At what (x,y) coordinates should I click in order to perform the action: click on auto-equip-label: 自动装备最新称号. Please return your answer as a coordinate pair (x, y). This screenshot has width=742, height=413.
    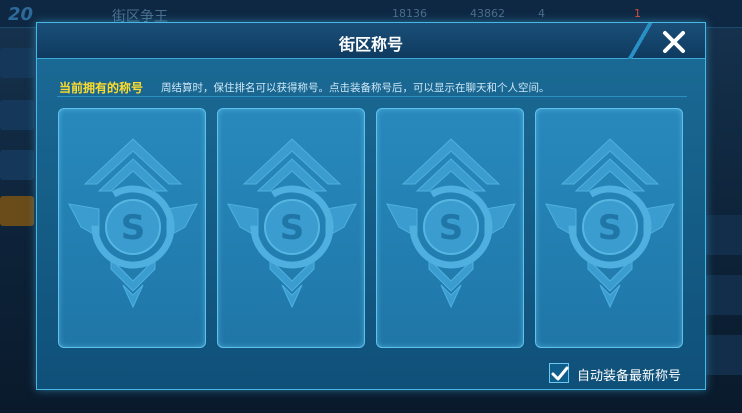
    Looking at the image, I should click on (629, 376).